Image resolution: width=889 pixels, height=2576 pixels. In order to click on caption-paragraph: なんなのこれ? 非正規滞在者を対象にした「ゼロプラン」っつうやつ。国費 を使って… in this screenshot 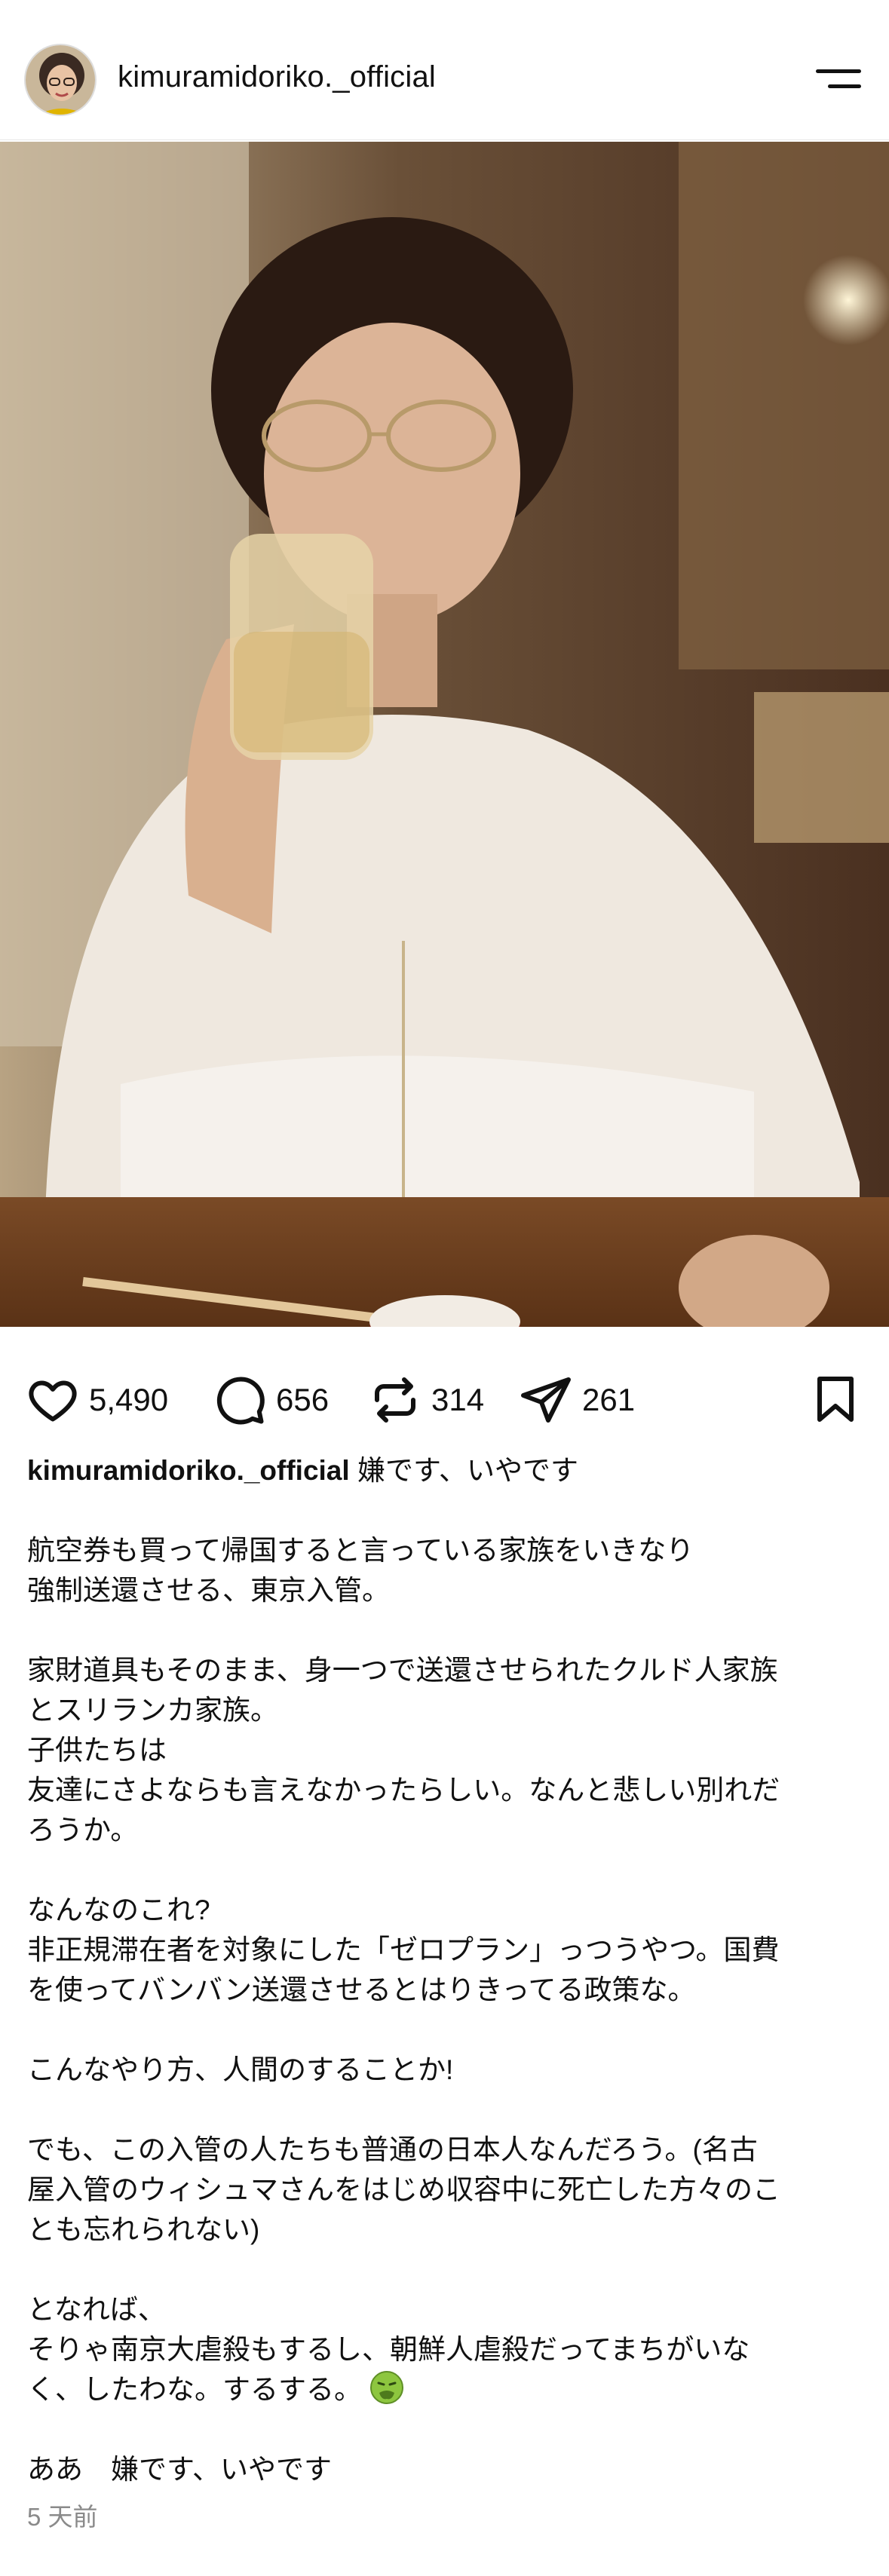, I will do `click(403, 1949)`.